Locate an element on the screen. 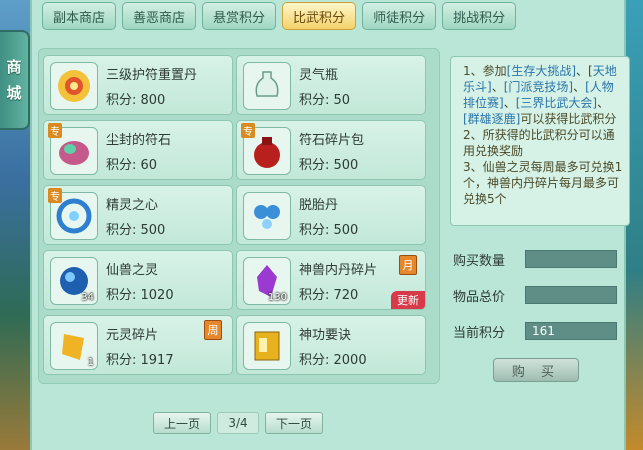 The image size is (643, 450). info-text: 、[ is located at coordinates (584, 71).